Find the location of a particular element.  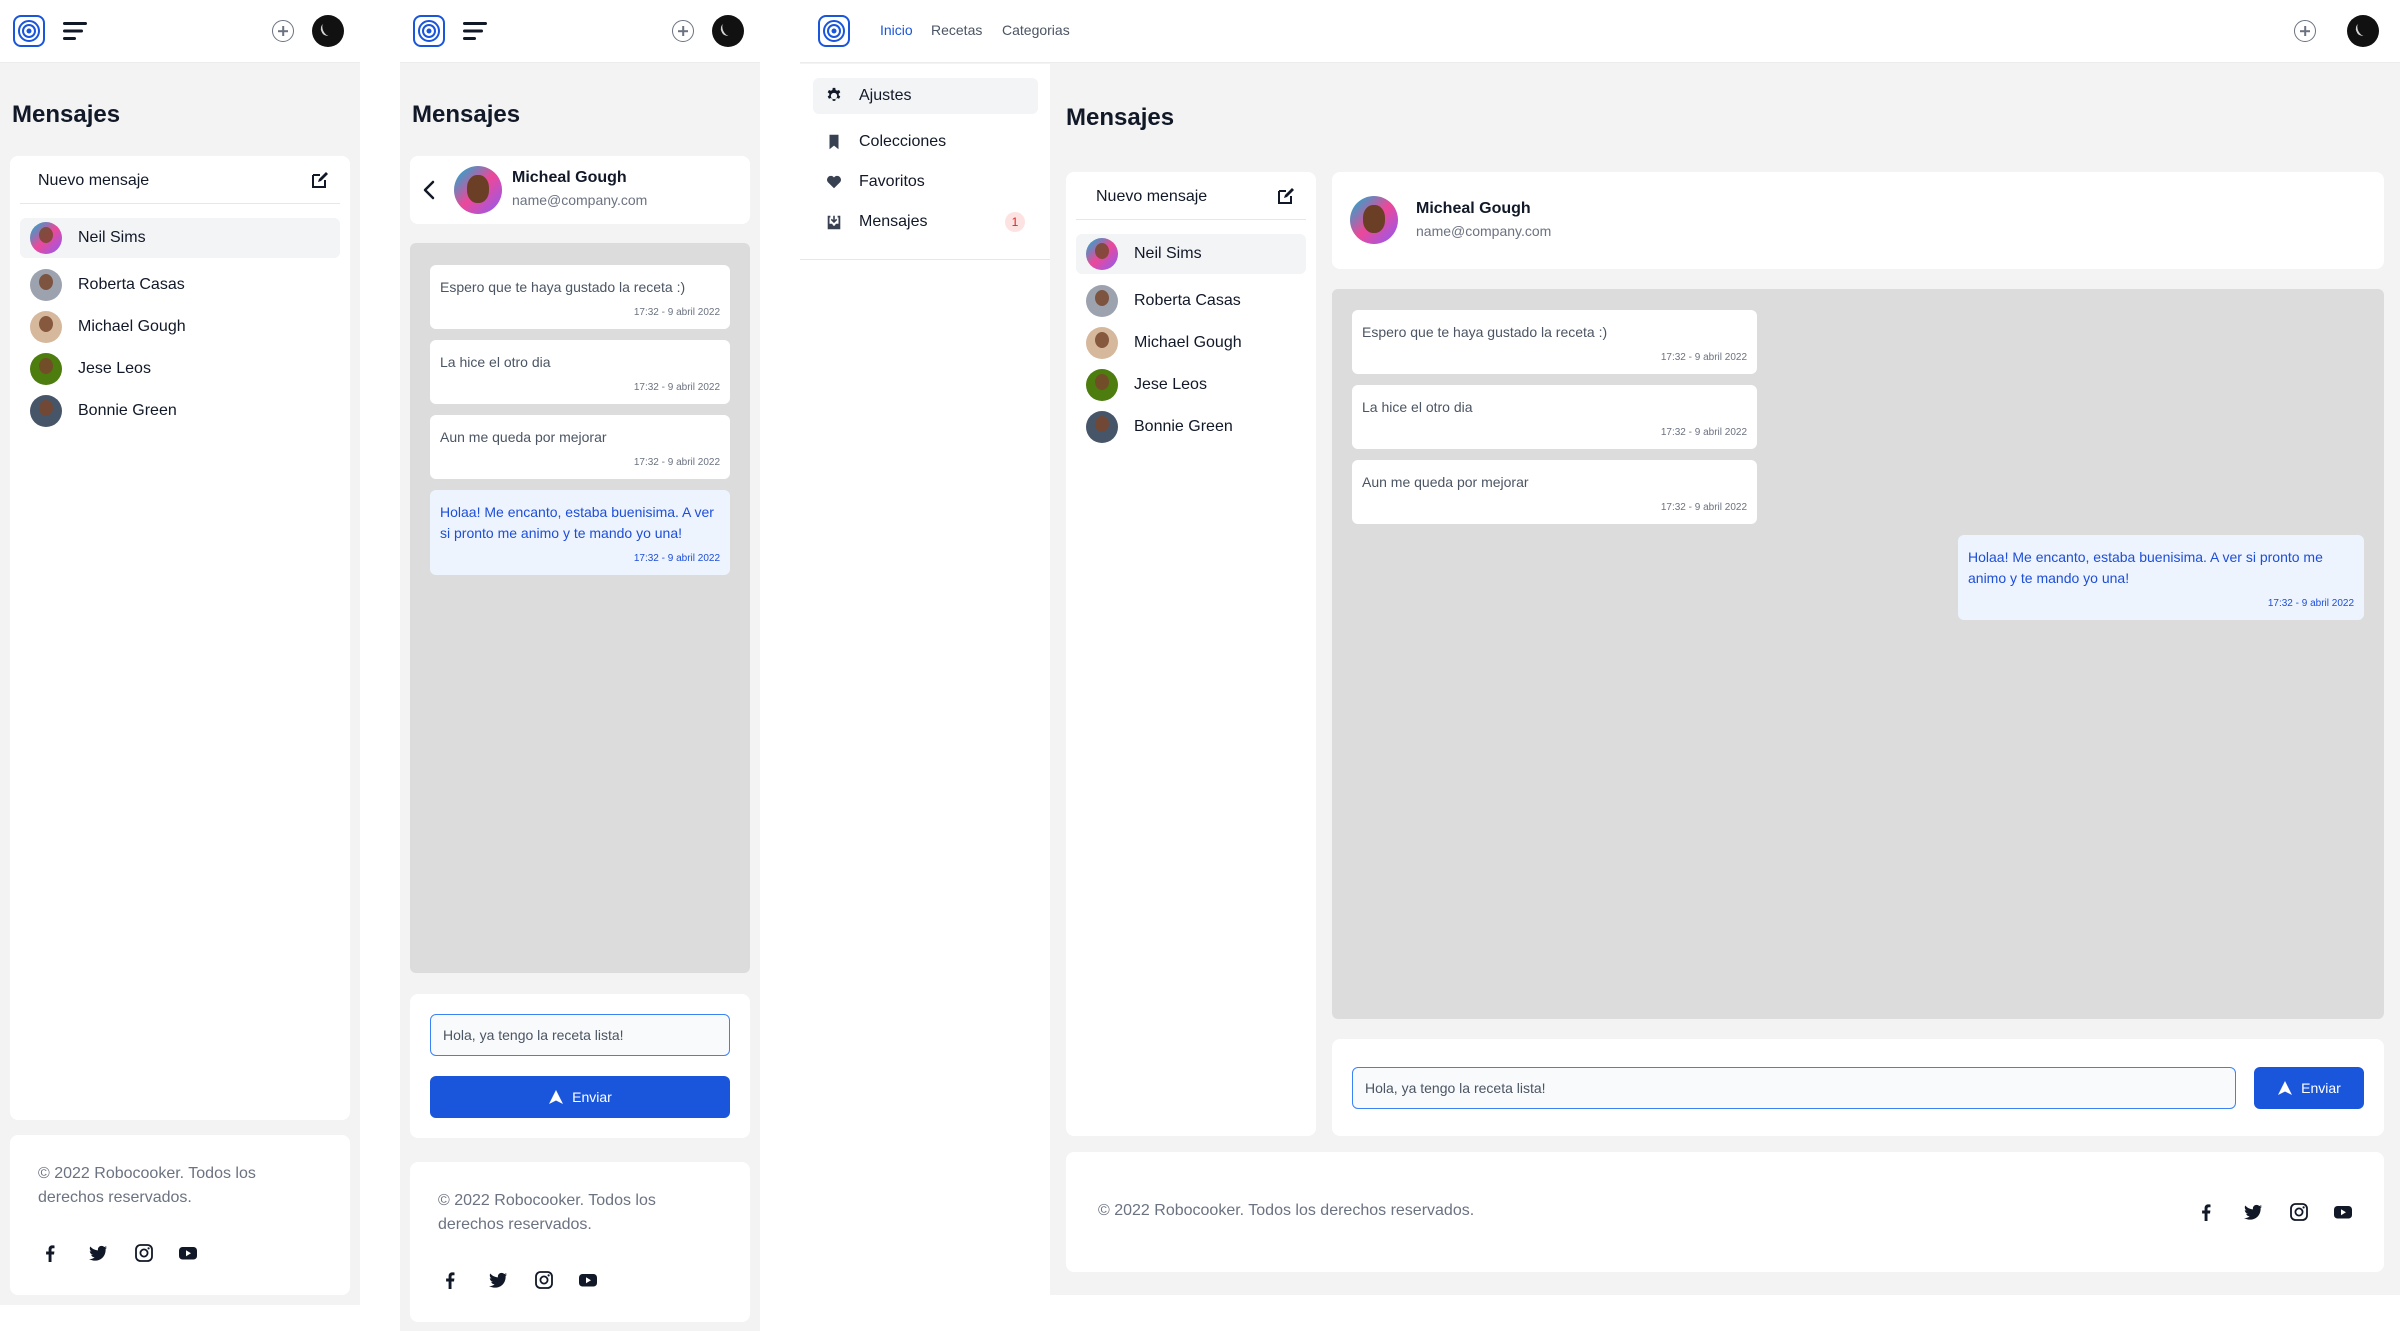

chat-header: Micheal Gough name@company.com is located at coordinates (1858, 220).